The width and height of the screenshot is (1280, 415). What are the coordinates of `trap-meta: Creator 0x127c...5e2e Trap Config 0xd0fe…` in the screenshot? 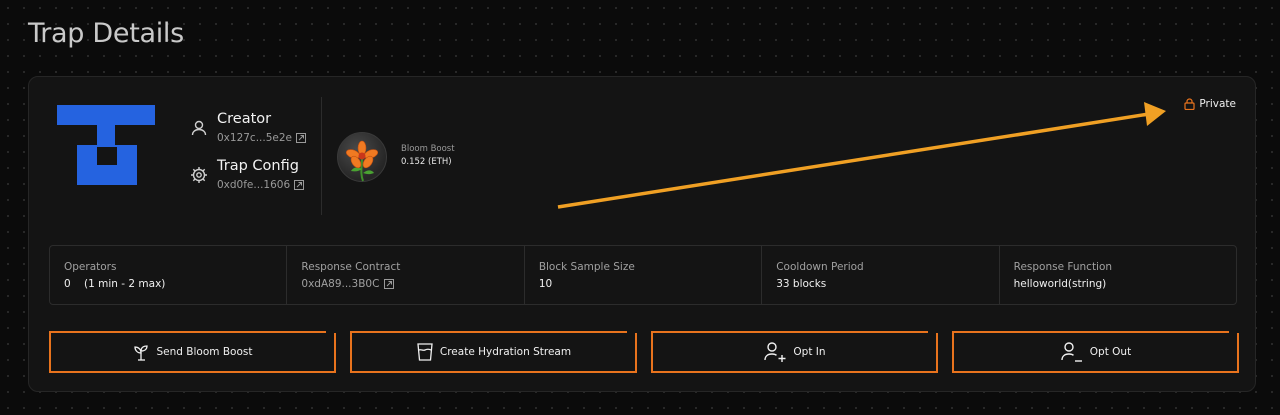 It's located at (248, 158).